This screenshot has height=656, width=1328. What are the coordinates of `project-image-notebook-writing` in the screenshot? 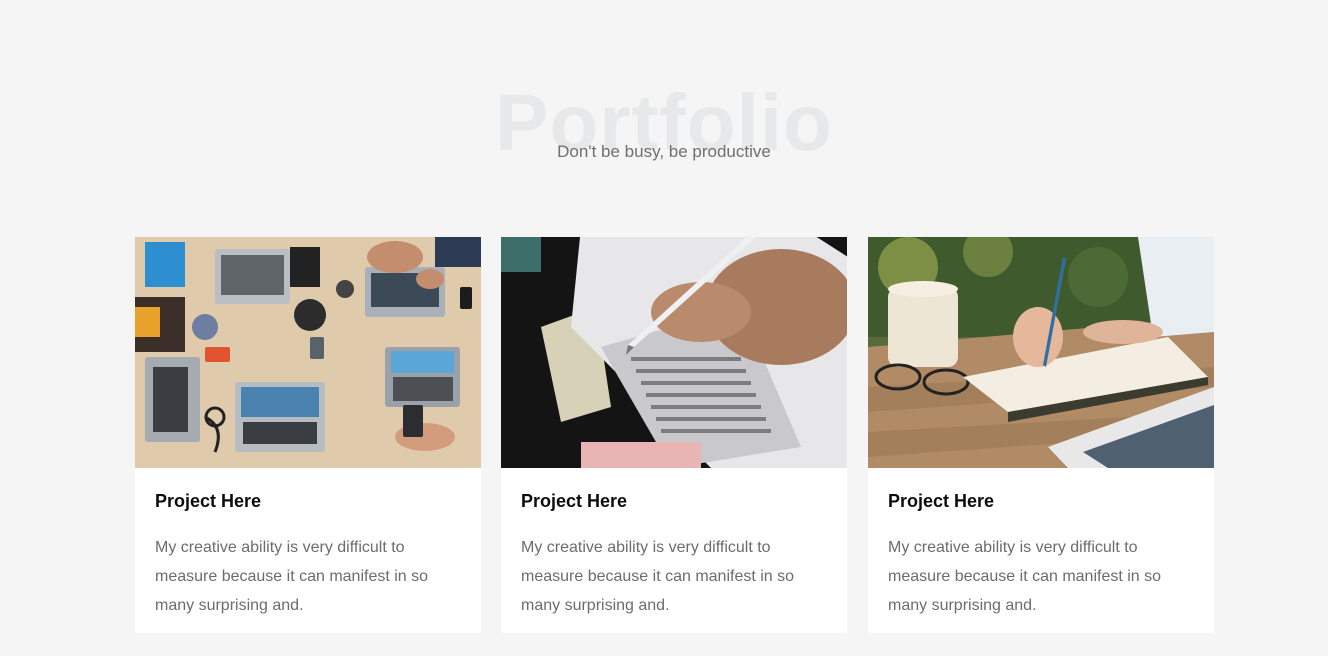 It's located at (1041, 352).